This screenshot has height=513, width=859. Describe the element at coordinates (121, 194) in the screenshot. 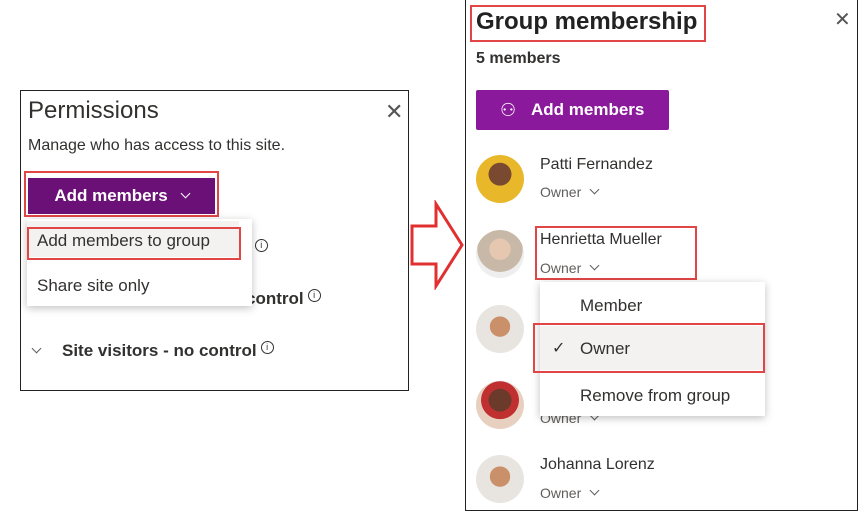

I see `highlight-add-members` at that location.